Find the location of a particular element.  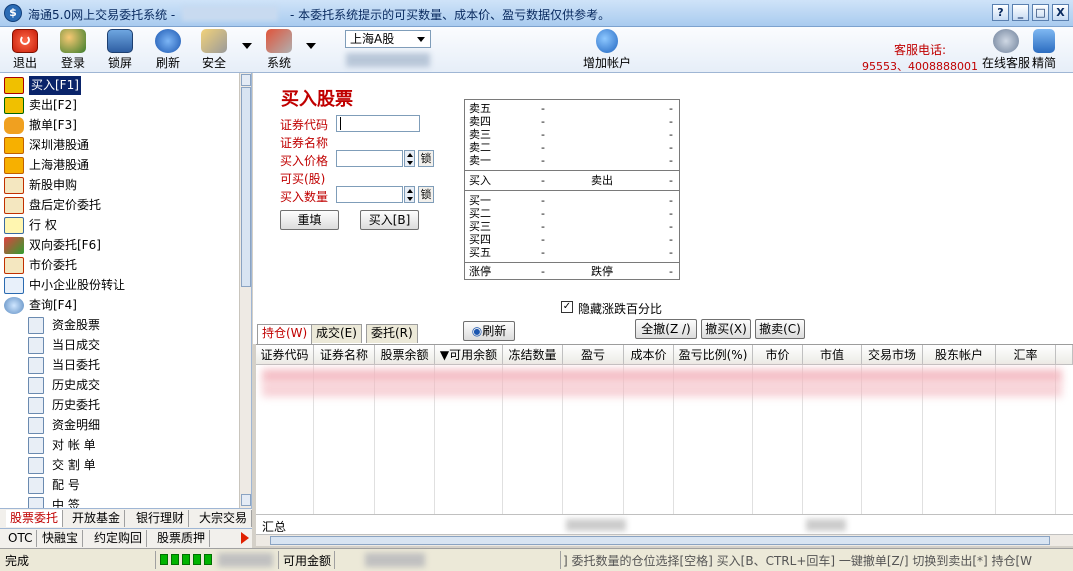

tab-block-trade: 大宗交易 is located at coordinates (223, 518).